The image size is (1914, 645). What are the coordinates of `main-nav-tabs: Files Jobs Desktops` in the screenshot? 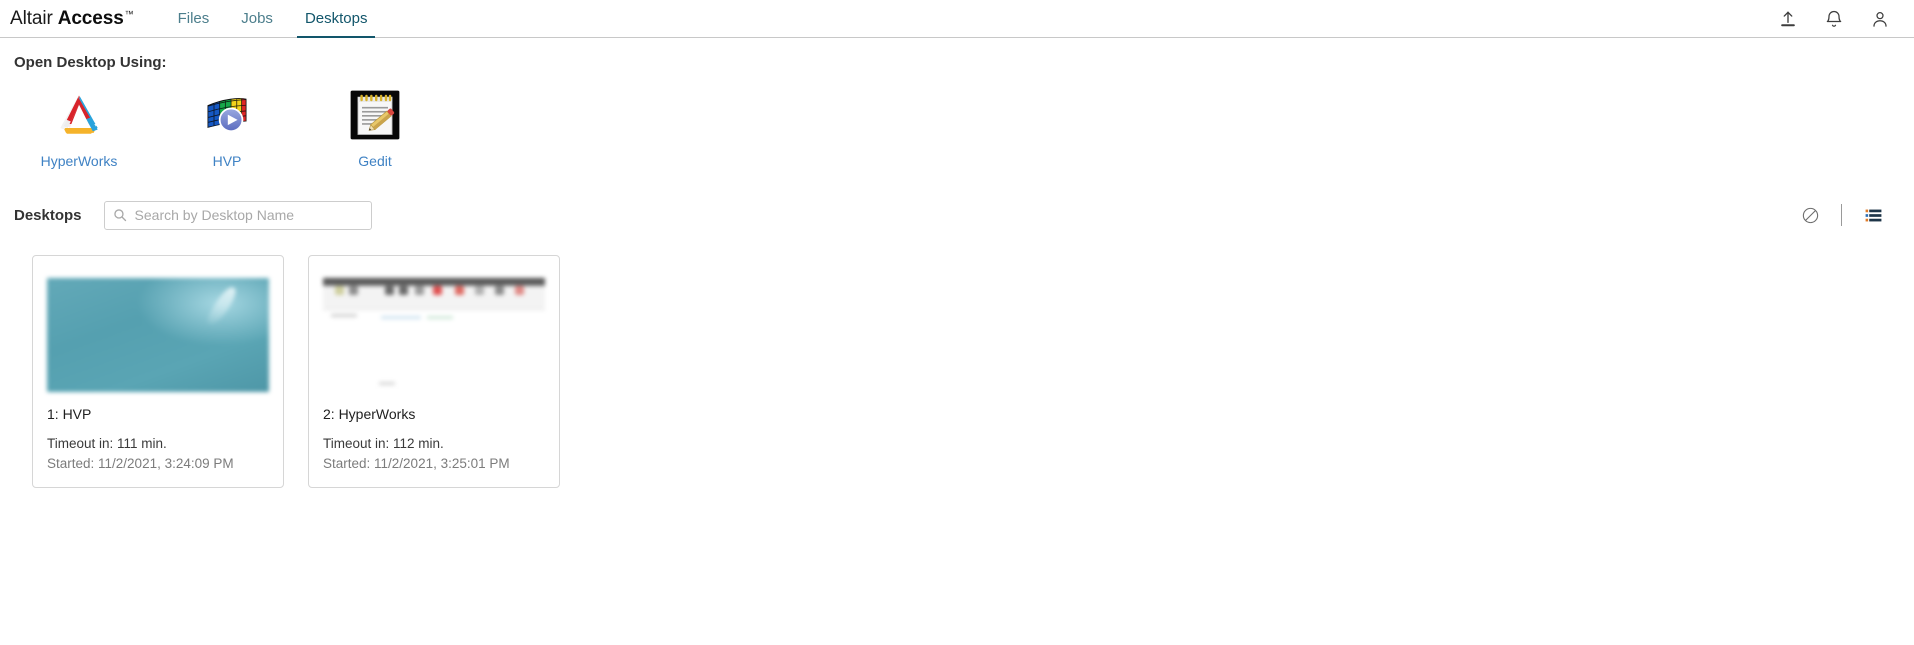 It's located at (273, 19).